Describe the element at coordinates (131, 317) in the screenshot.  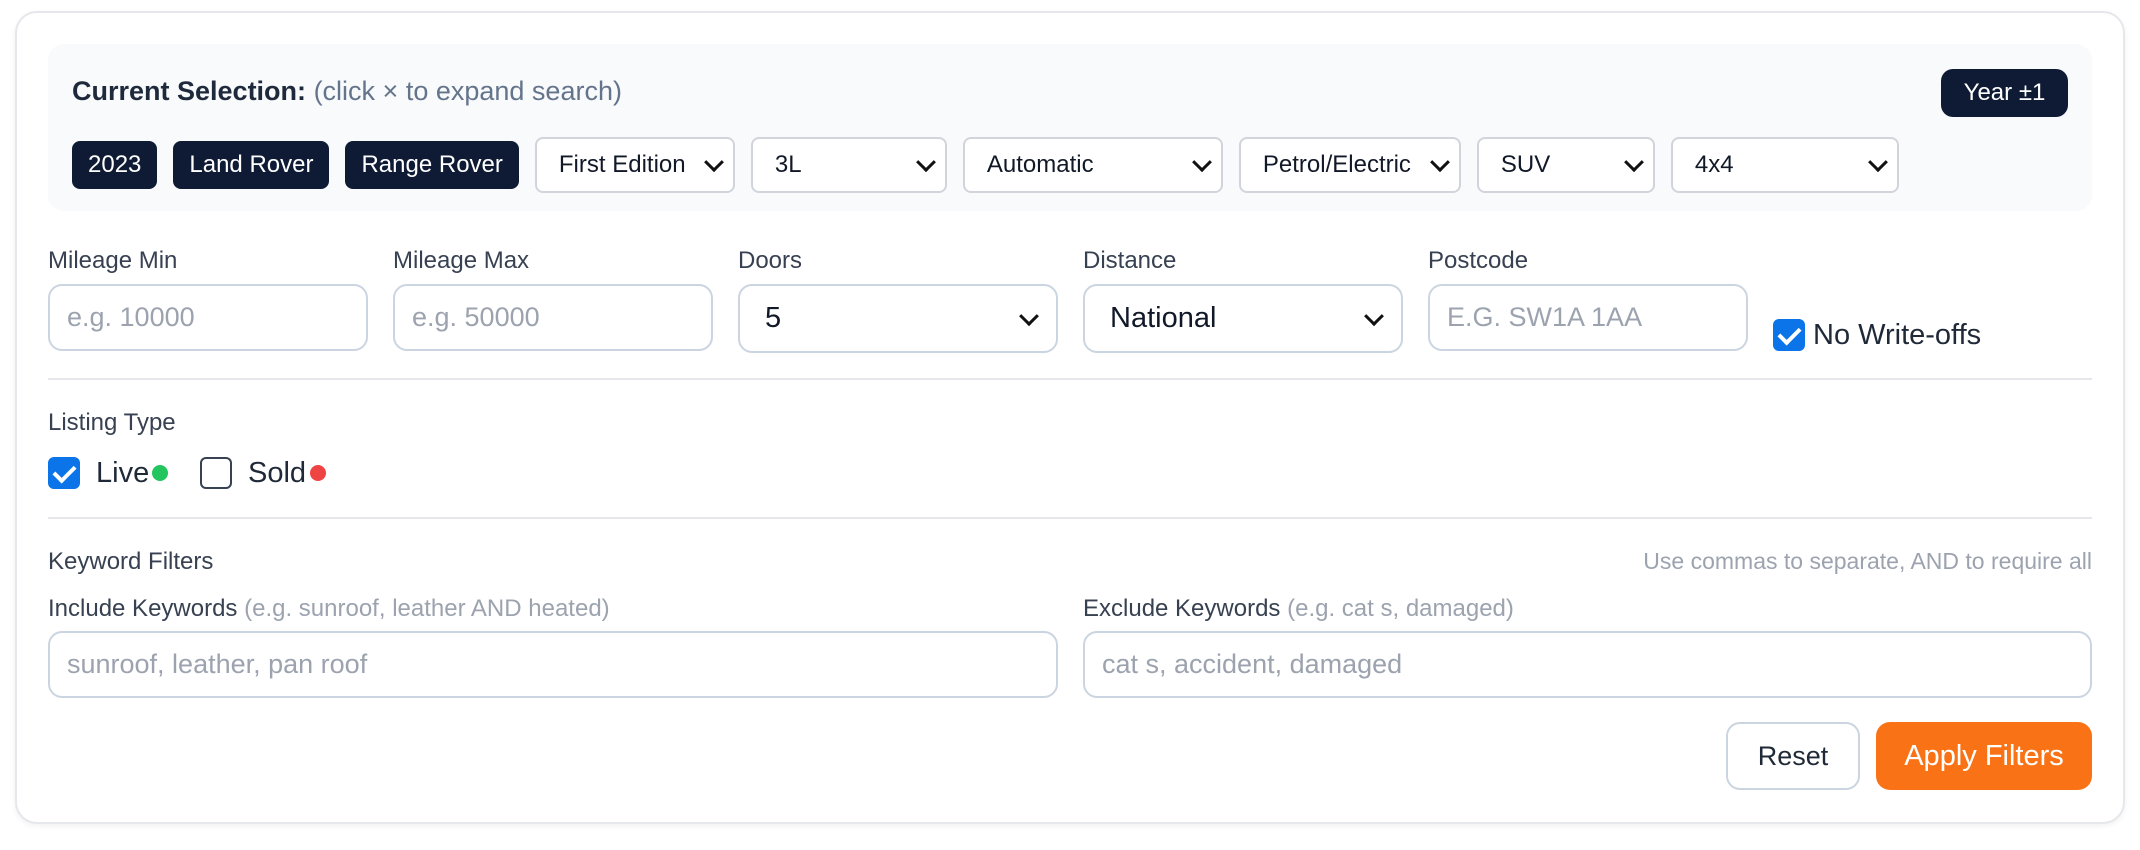
I see `mileage-min-placeholder: e.g. 10000` at that location.